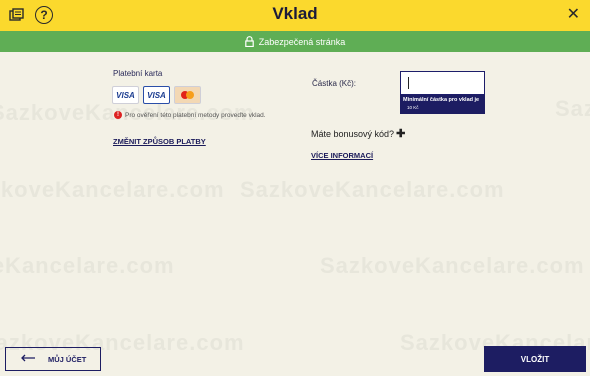 Image resolution: width=590 pixels, height=376 pixels. Describe the element at coordinates (125, 95) in the screenshot. I see `visa-card-icon: VISA` at that location.